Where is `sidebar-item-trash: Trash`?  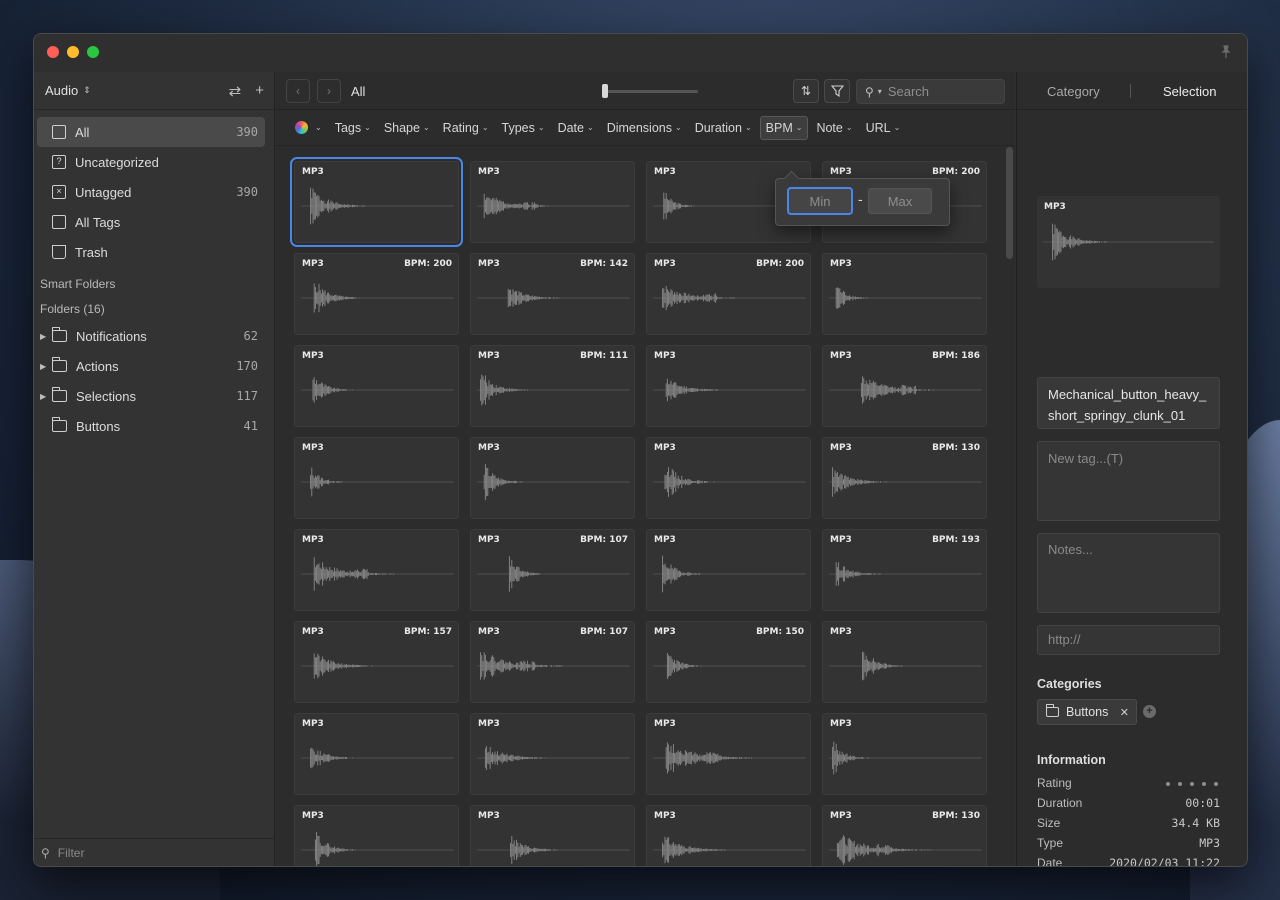 sidebar-item-trash: Trash is located at coordinates (151, 252).